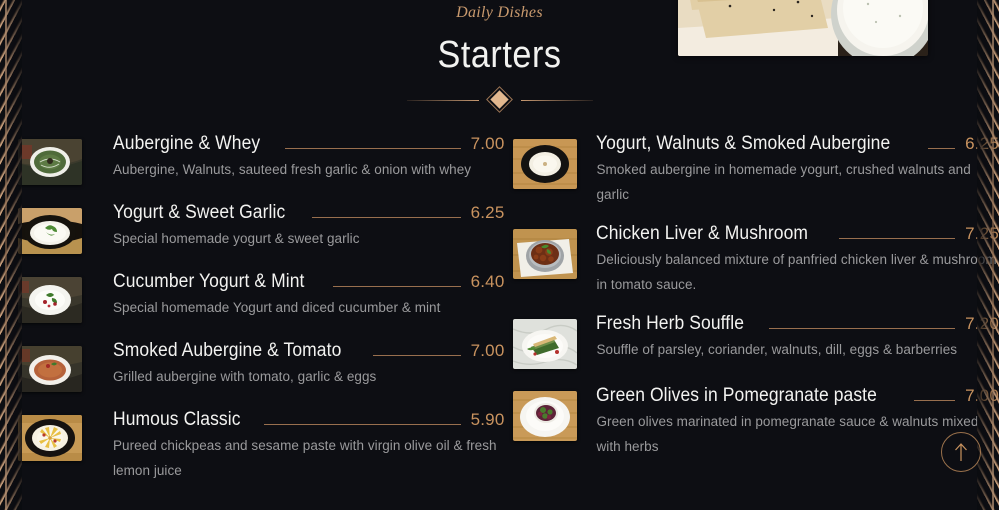 The image size is (999, 510). I want to click on dish-price: 7.25, so click(982, 233).